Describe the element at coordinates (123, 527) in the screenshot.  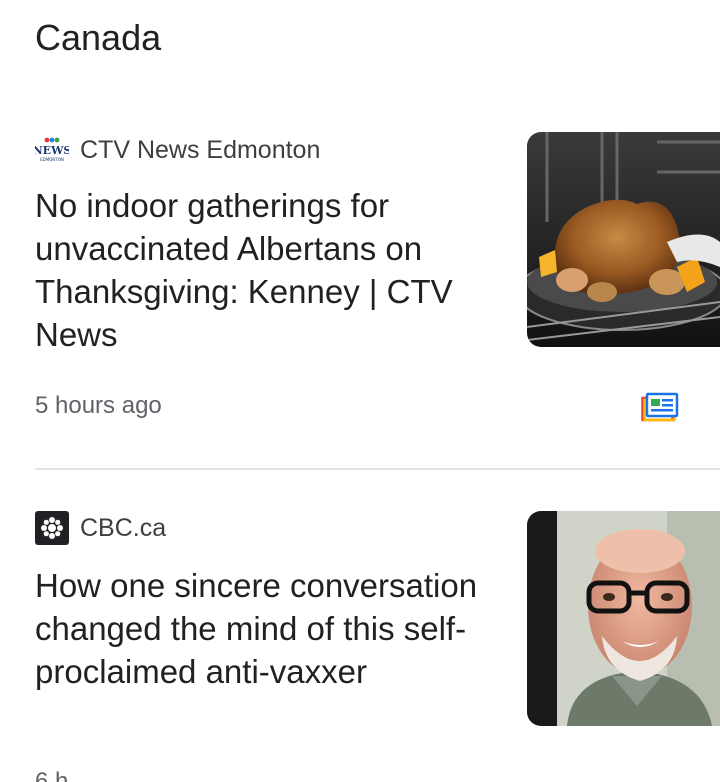
I see `source-name: CBC.ca` at that location.